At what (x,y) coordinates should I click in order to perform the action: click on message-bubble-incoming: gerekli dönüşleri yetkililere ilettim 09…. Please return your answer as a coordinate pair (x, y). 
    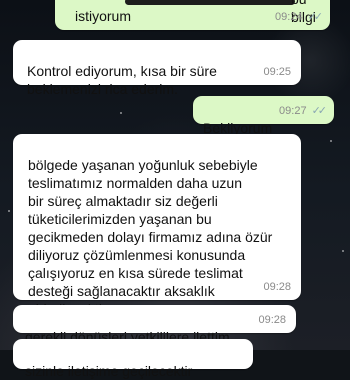
    Looking at the image, I should click on (154, 325).